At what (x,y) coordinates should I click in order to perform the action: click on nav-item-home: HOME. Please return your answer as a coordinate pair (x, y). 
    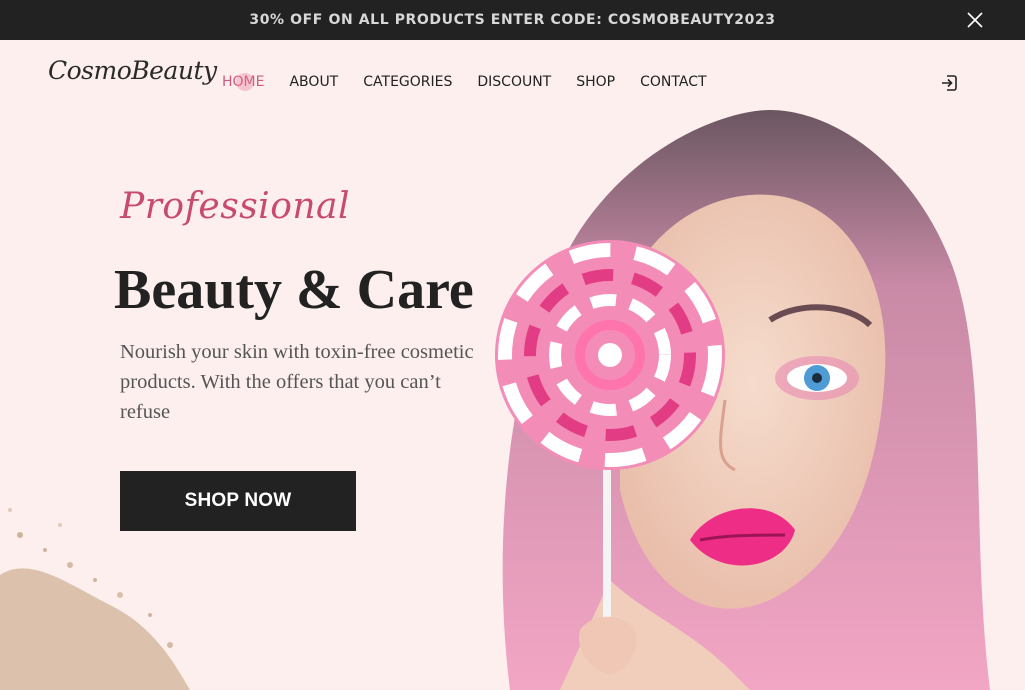
    Looking at the image, I should click on (243, 82).